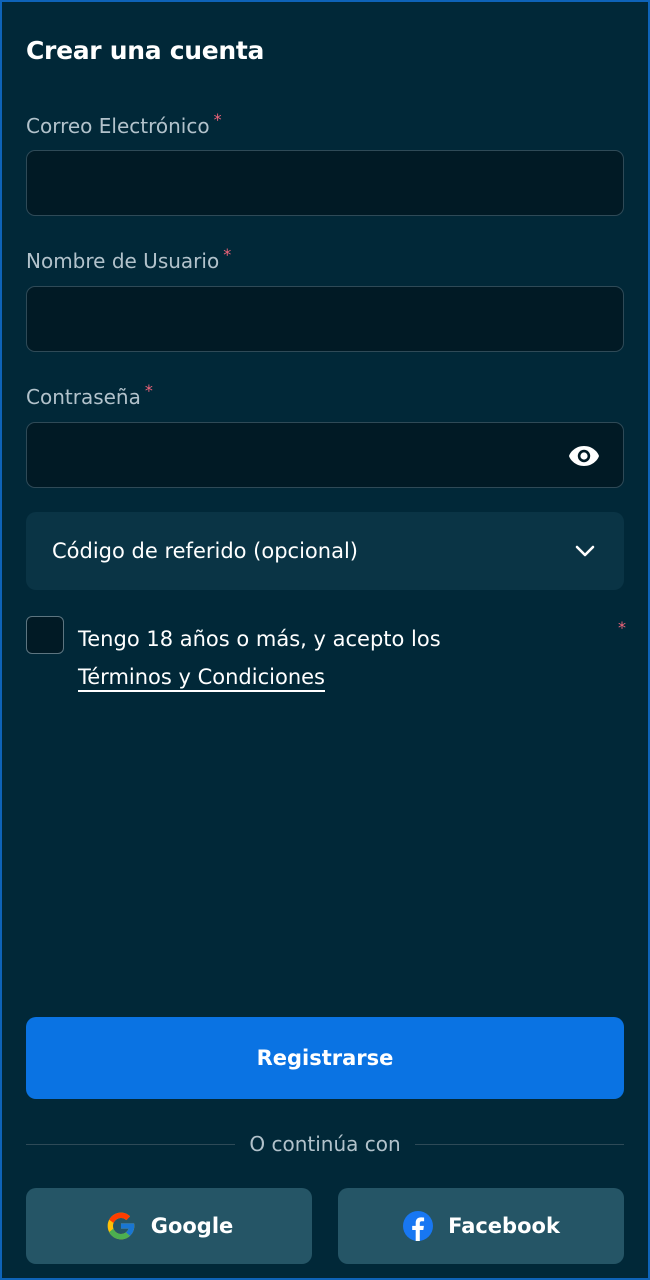 The width and height of the screenshot is (650, 1280). I want to click on page-title: Crear una cuenta, so click(145, 50).